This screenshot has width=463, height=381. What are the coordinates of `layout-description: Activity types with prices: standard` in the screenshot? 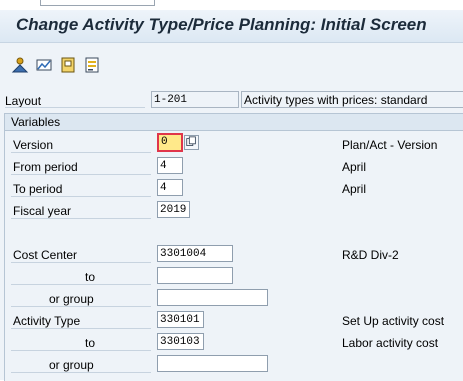 It's located at (352, 99).